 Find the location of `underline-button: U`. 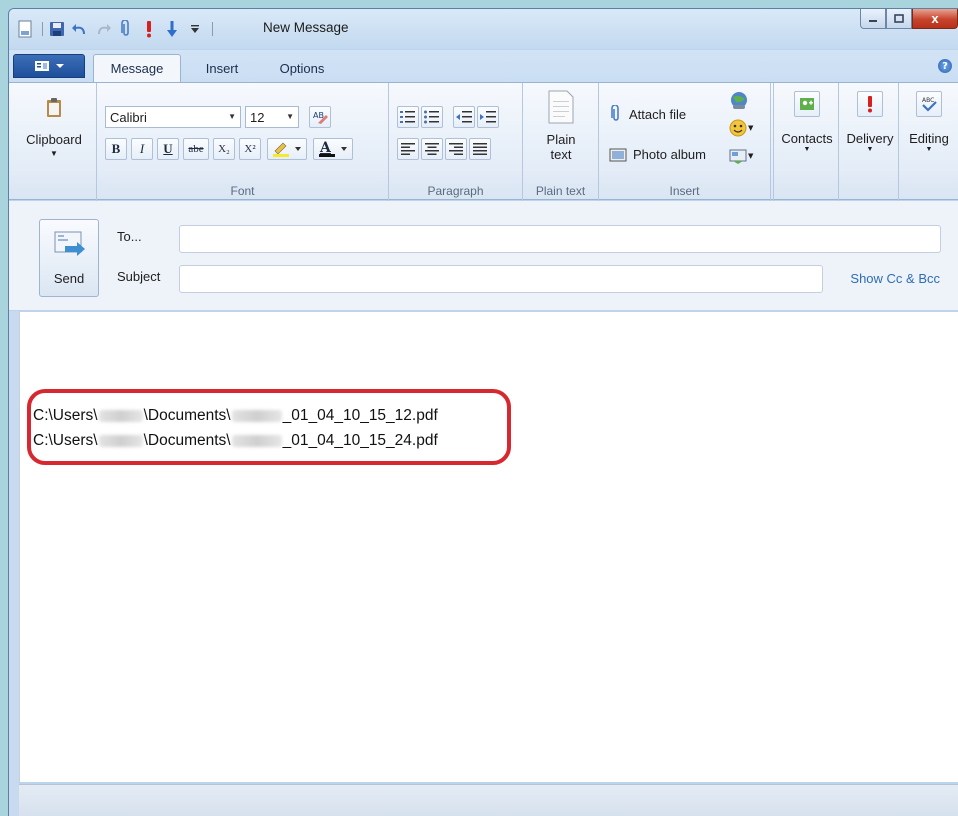

underline-button: U is located at coordinates (168, 149).